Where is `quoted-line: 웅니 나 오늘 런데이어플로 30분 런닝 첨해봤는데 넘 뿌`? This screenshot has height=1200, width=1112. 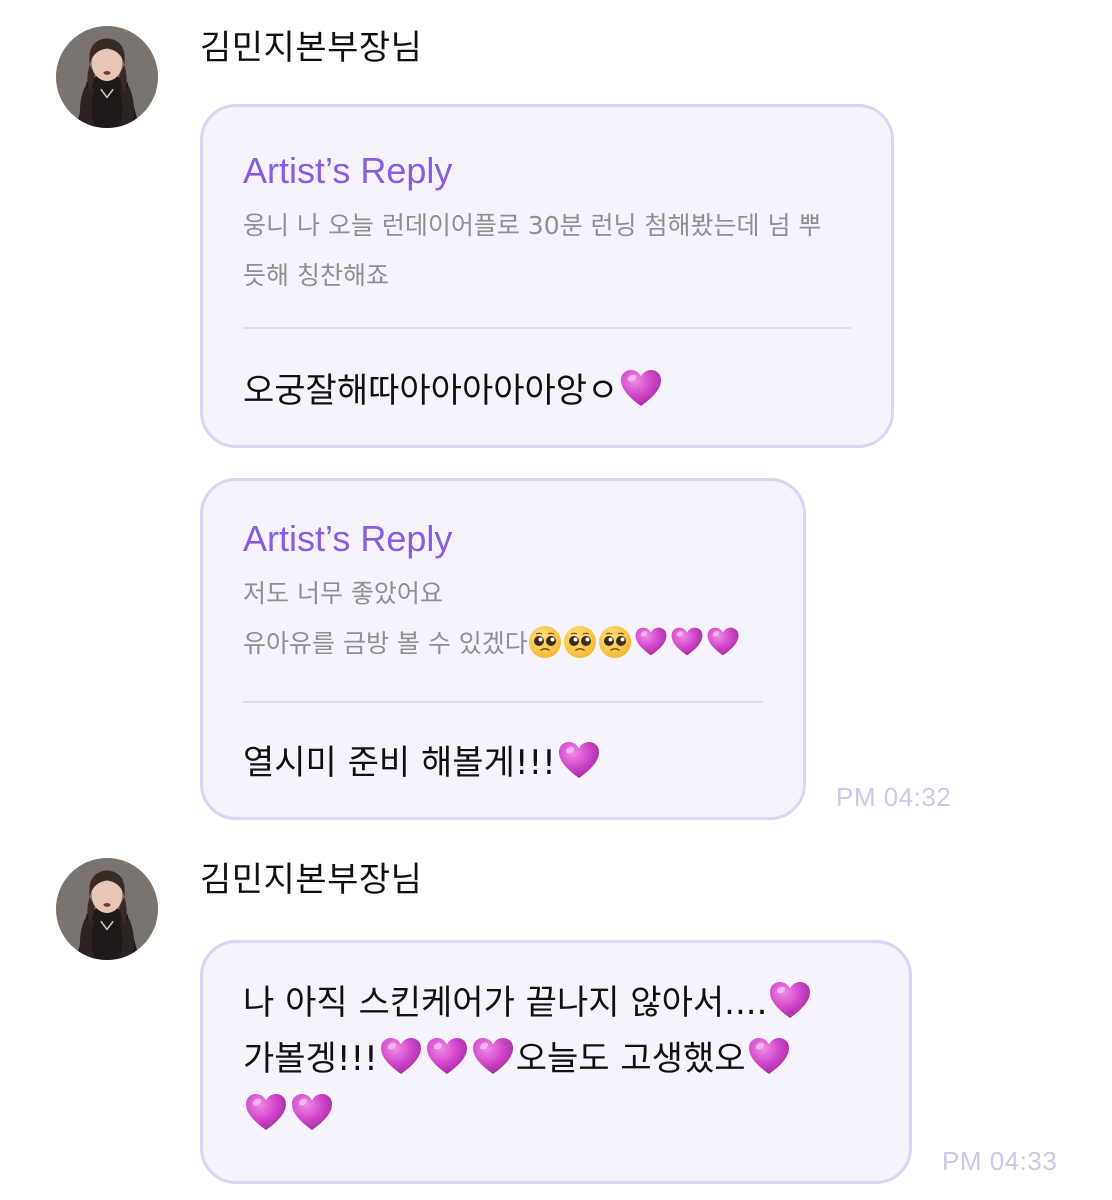 quoted-line: 웅니 나 오늘 런데이어플로 30분 런닝 첨해봤는데 넘 뿌 is located at coordinates (532, 225).